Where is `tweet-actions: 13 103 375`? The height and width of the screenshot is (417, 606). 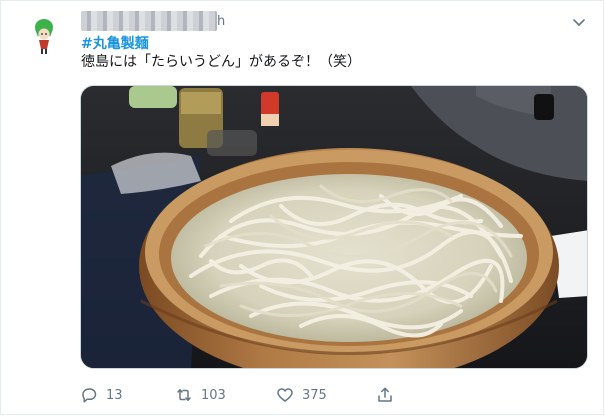 tweet-actions: 13 103 375 is located at coordinates (240, 395).